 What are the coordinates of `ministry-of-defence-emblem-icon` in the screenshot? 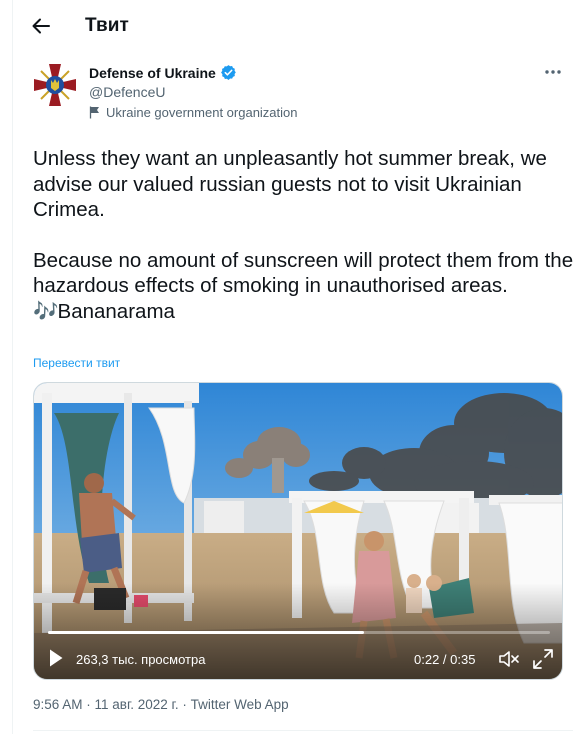 It's located at (55, 85).